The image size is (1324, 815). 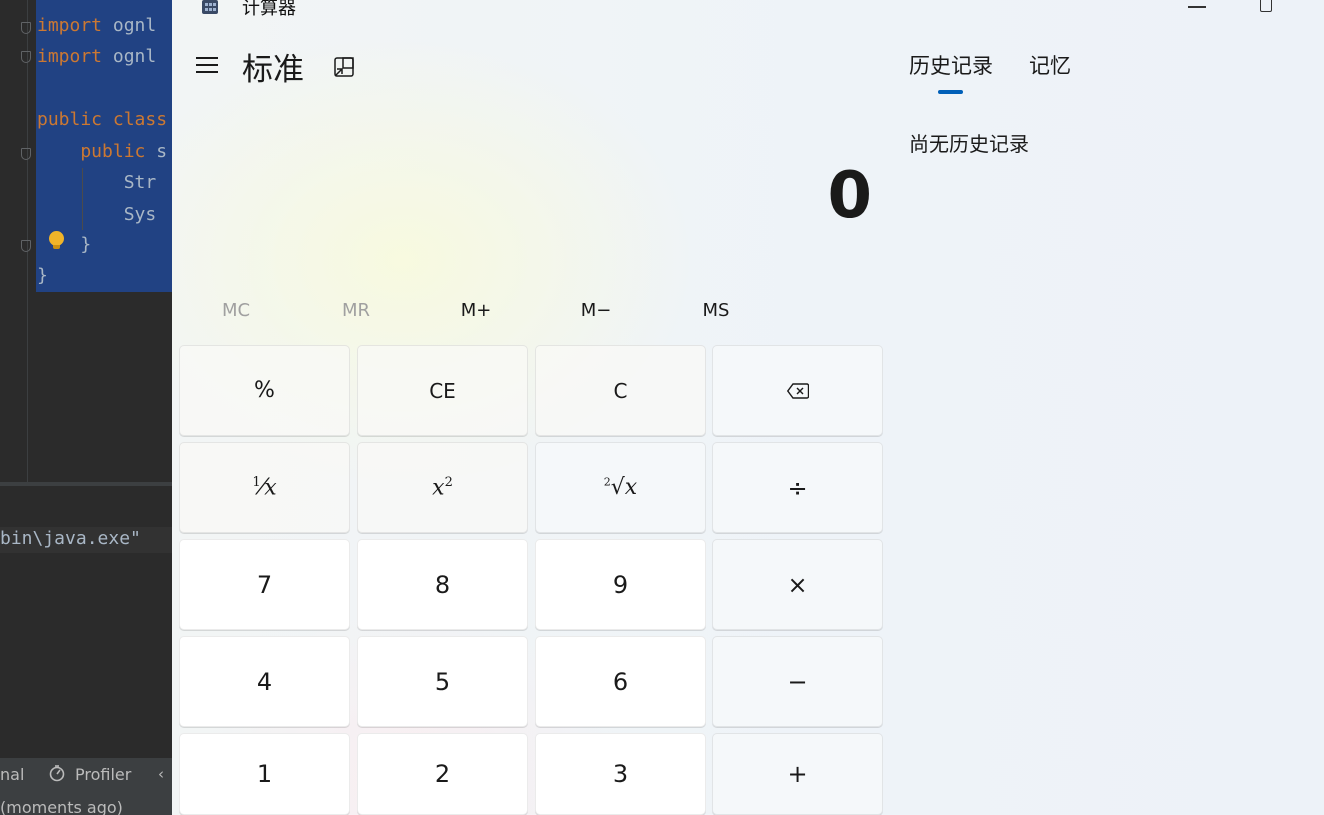 I want to click on square-icon: x2, so click(x=442, y=487).